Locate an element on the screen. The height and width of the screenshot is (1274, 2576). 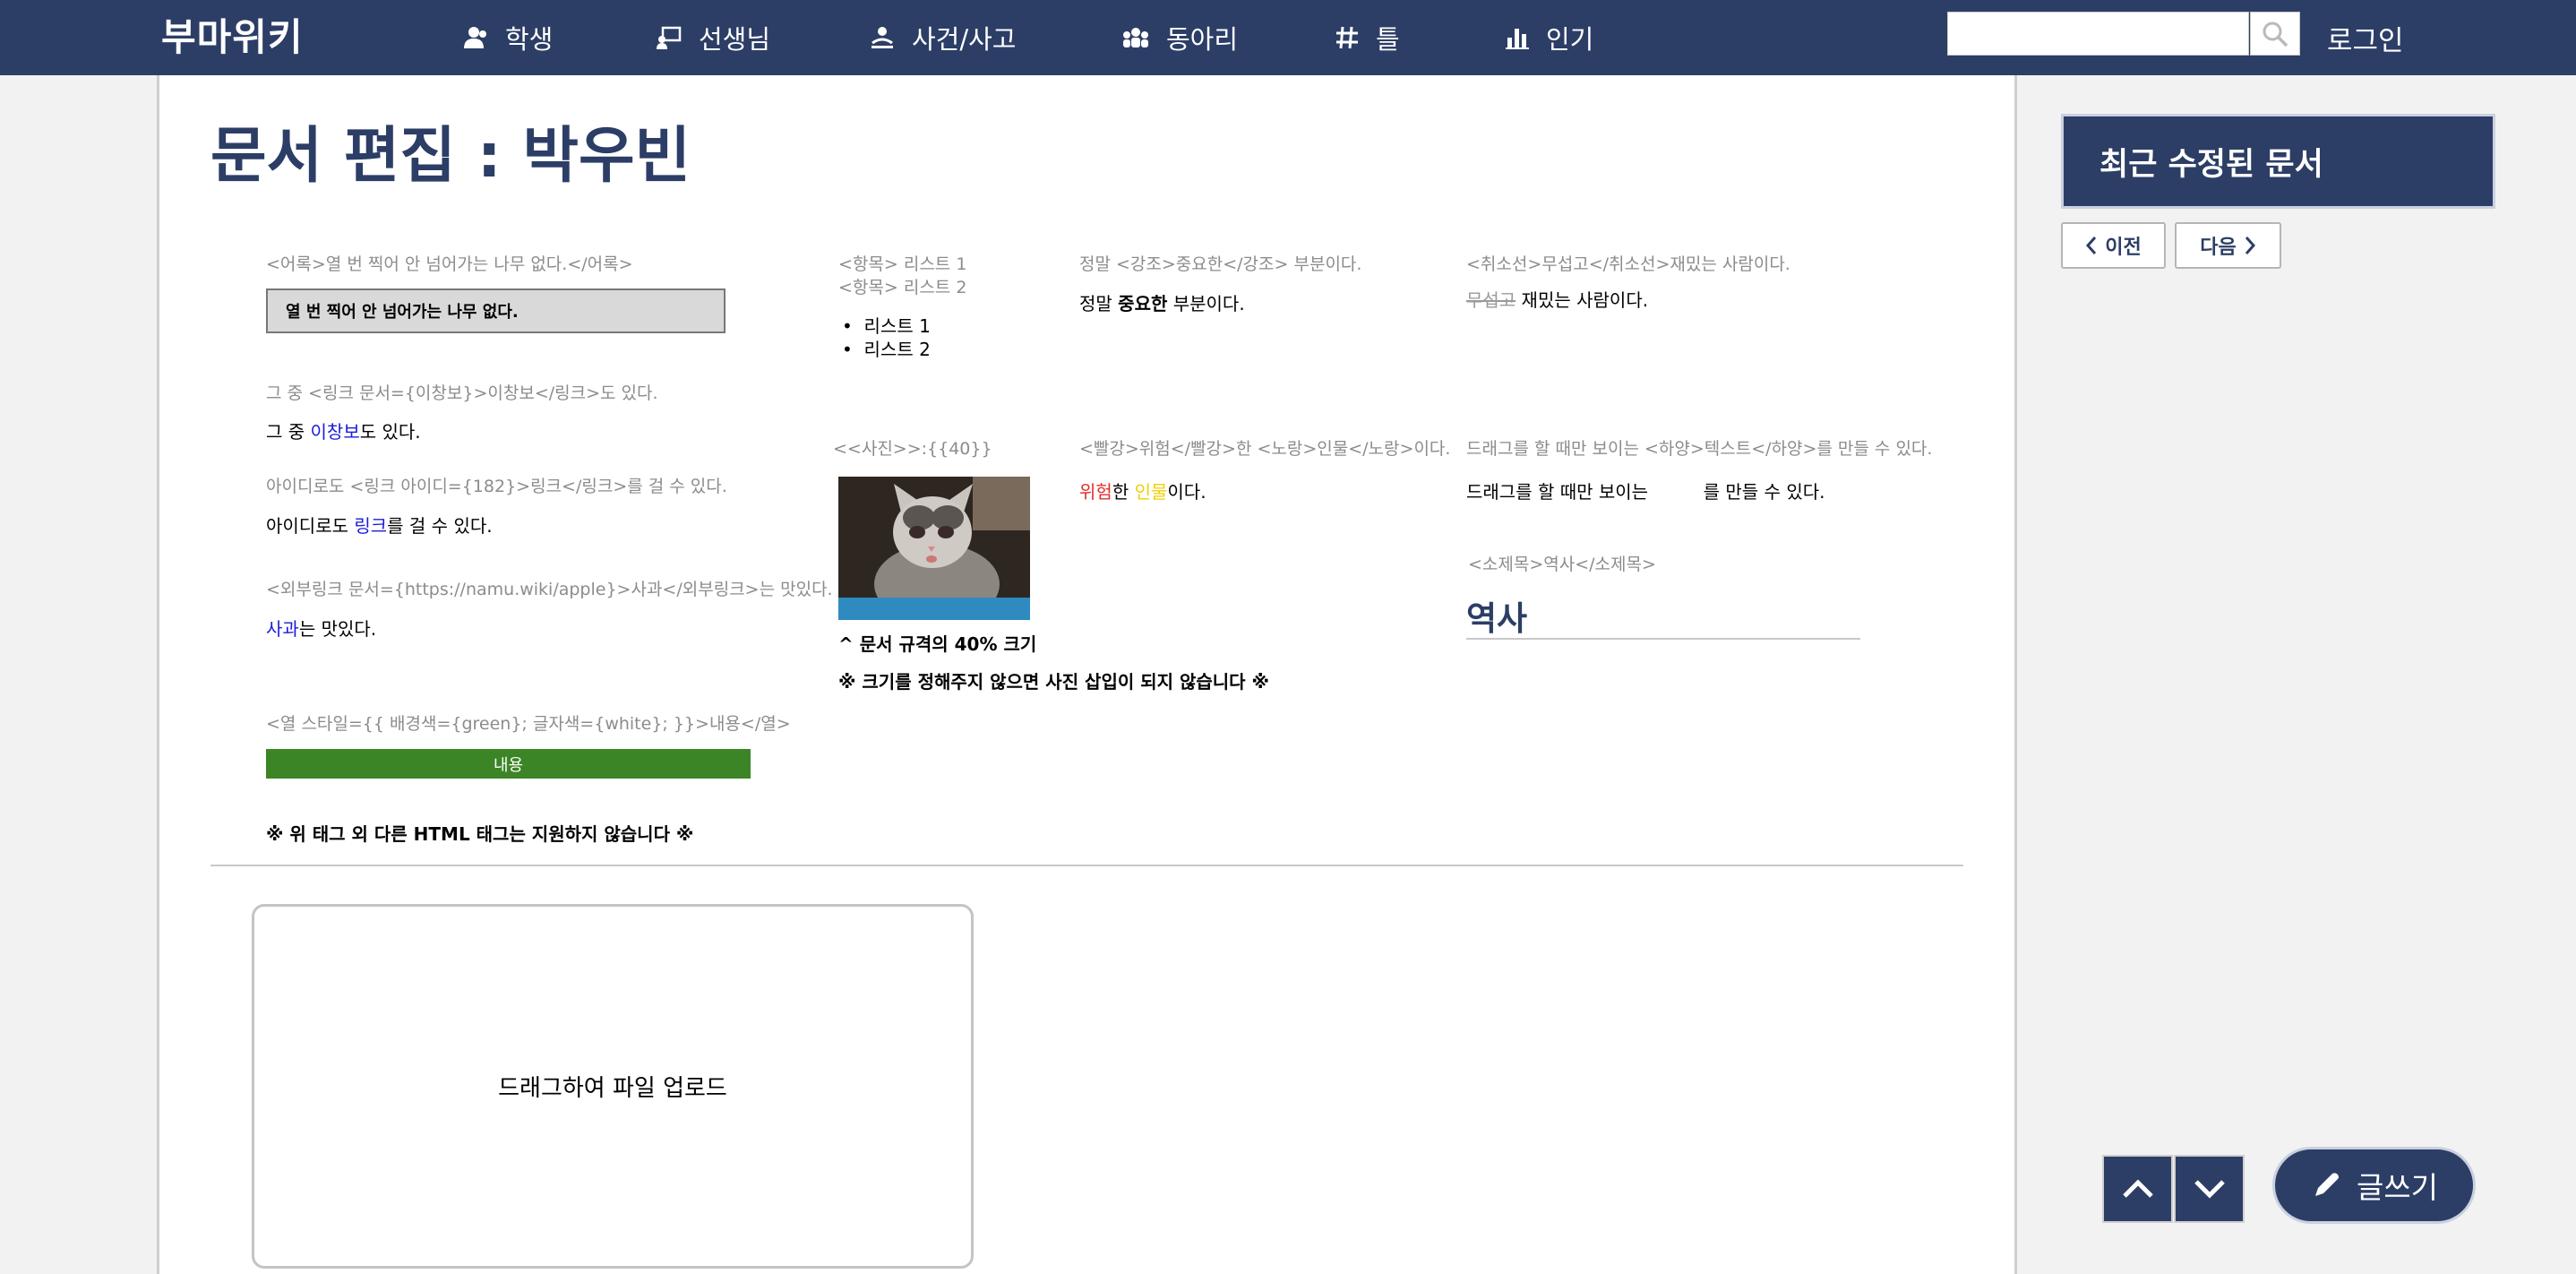
search-button is located at coordinates (2275, 34).